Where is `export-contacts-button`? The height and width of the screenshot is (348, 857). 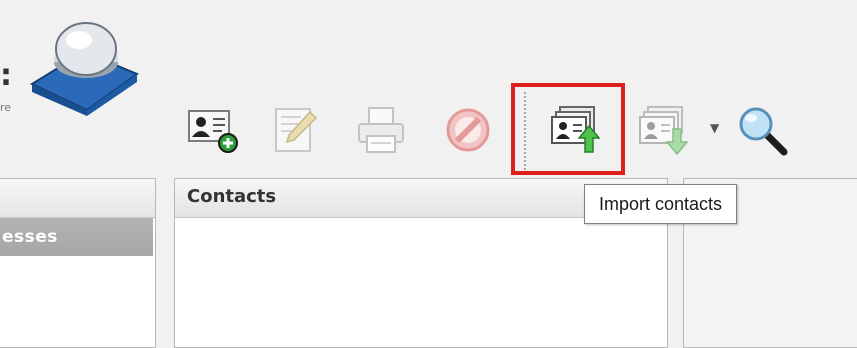
export-contacts-button is located at coordinates (662, 130).